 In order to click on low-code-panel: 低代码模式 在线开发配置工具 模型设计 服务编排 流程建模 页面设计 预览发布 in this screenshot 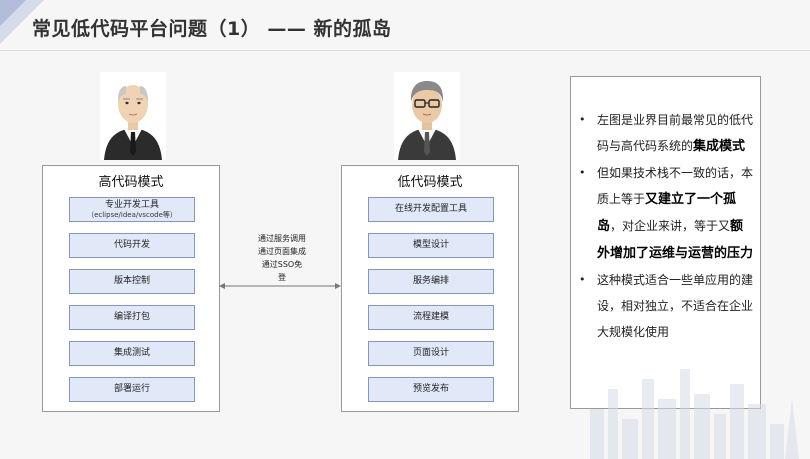, I will do `click(430, 288)`.